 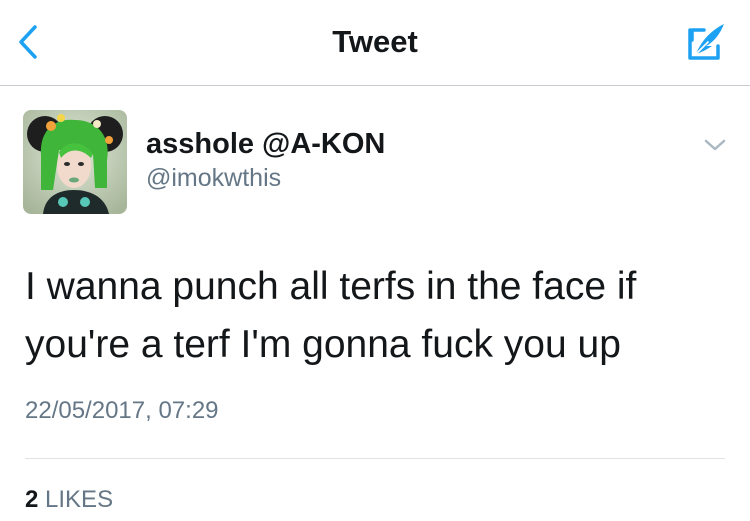 I want to click on tweet-author: asshole @A-KON @imokwthis, so click(x=265, y=160).